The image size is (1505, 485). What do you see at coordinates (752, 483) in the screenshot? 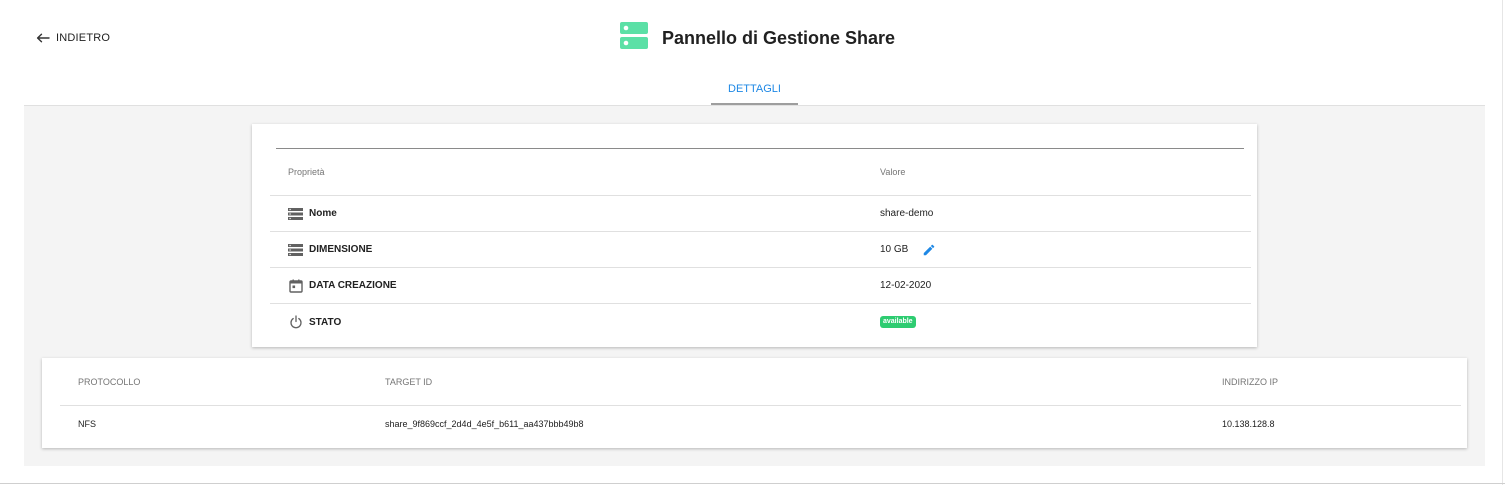
I see `bottom-divider` at bounding box center [752, 483].